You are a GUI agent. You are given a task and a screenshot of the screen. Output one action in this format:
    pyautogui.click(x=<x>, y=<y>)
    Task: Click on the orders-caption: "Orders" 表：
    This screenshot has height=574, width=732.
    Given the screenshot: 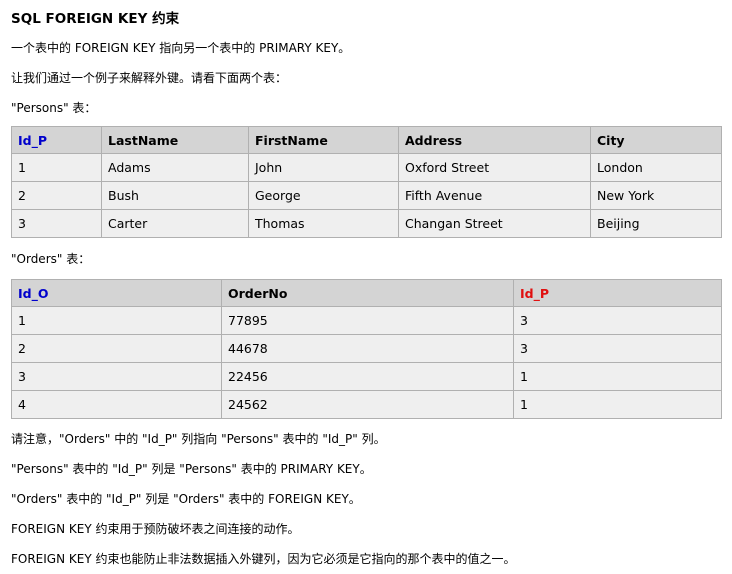 What is the action you would take?
    pyautogui.click(x=51, y=259)
    